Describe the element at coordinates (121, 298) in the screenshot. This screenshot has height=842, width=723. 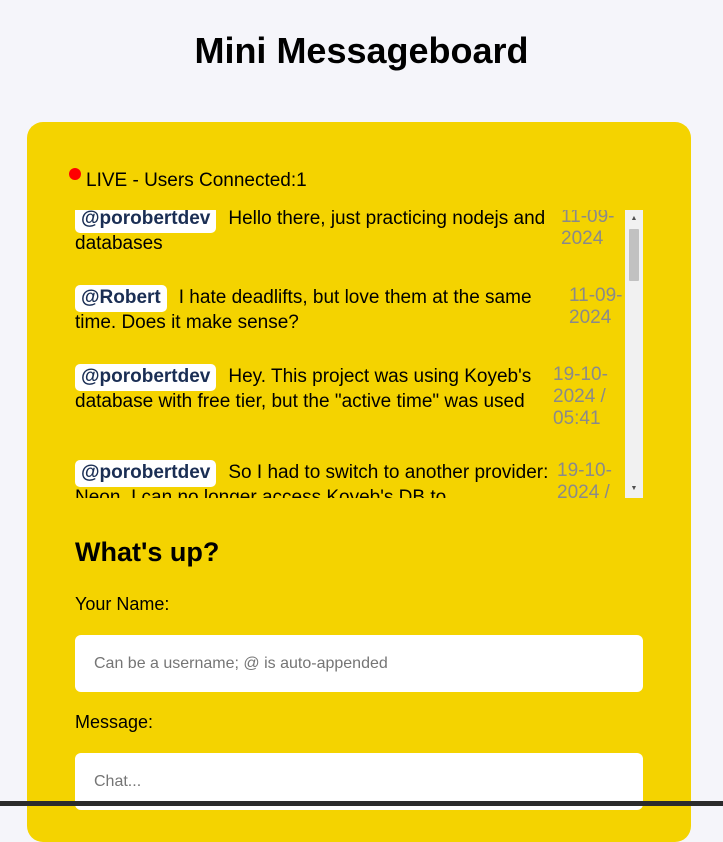
I see `message-username: @Robert` at that location.